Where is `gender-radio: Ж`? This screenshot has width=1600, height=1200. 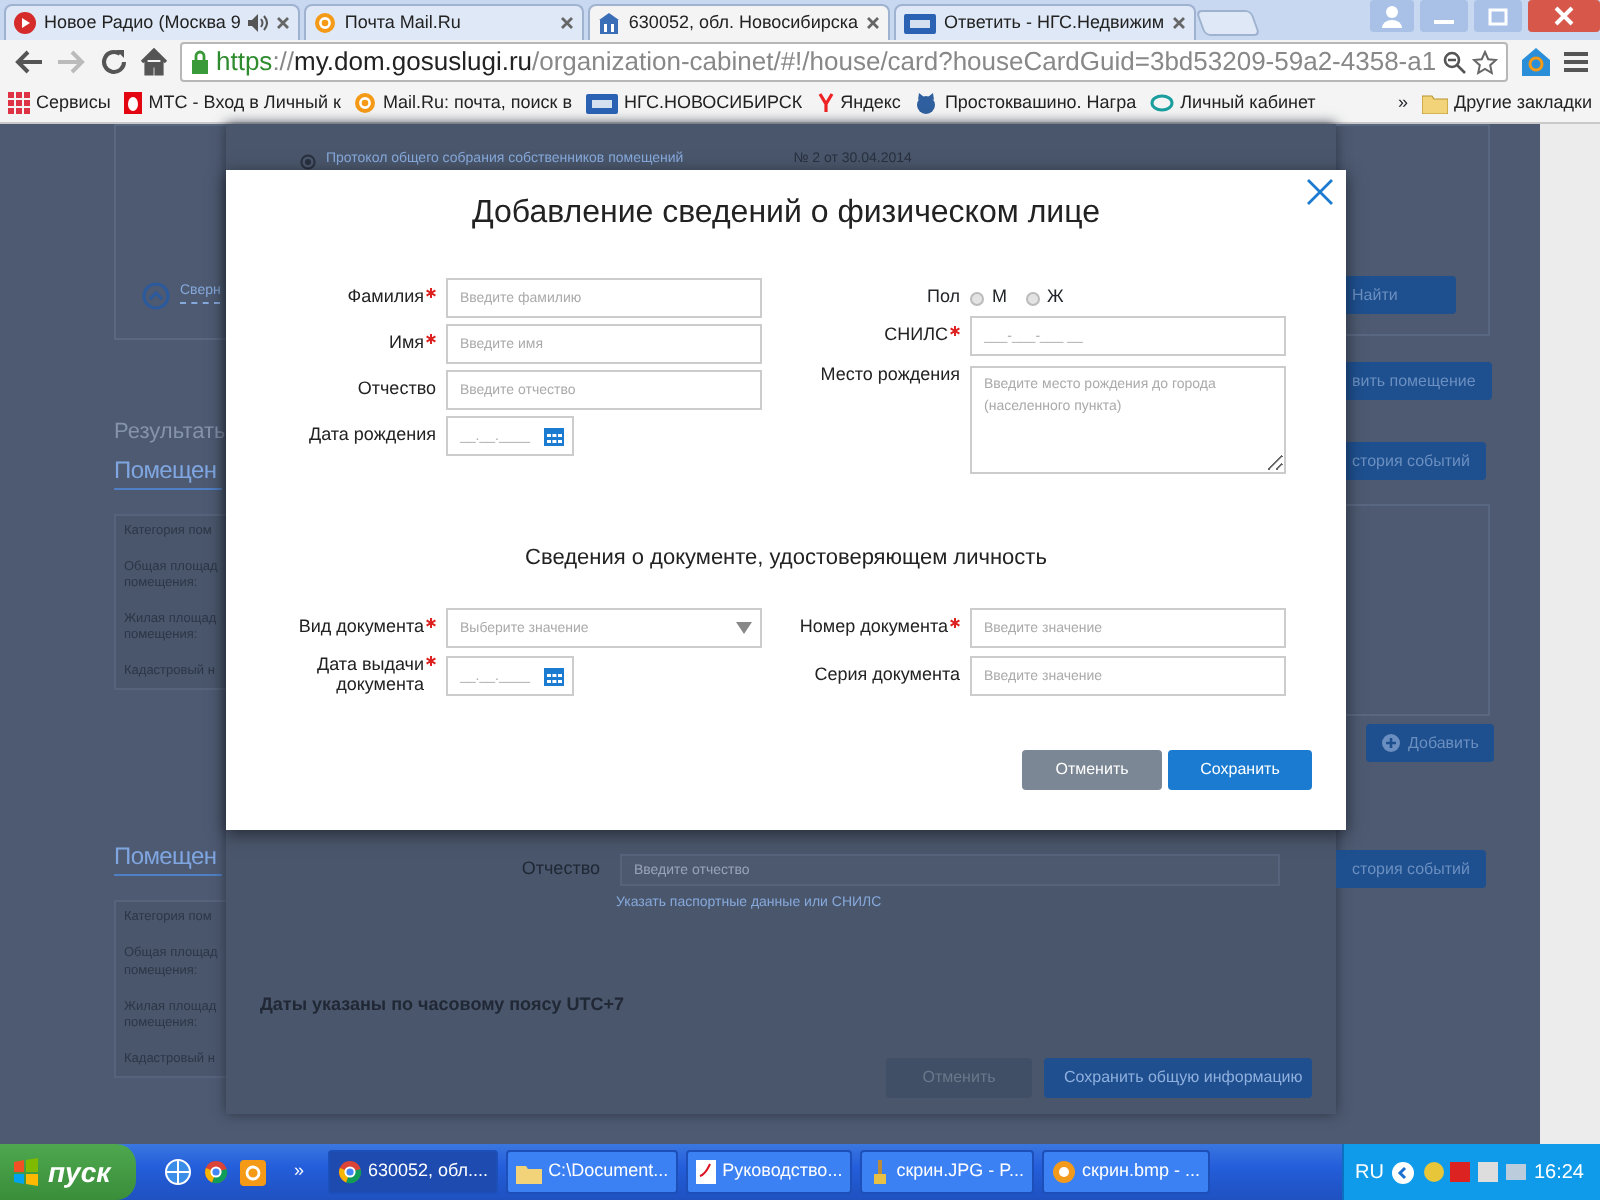
gender-radio: Ж is located at coordinates (1044, 298).